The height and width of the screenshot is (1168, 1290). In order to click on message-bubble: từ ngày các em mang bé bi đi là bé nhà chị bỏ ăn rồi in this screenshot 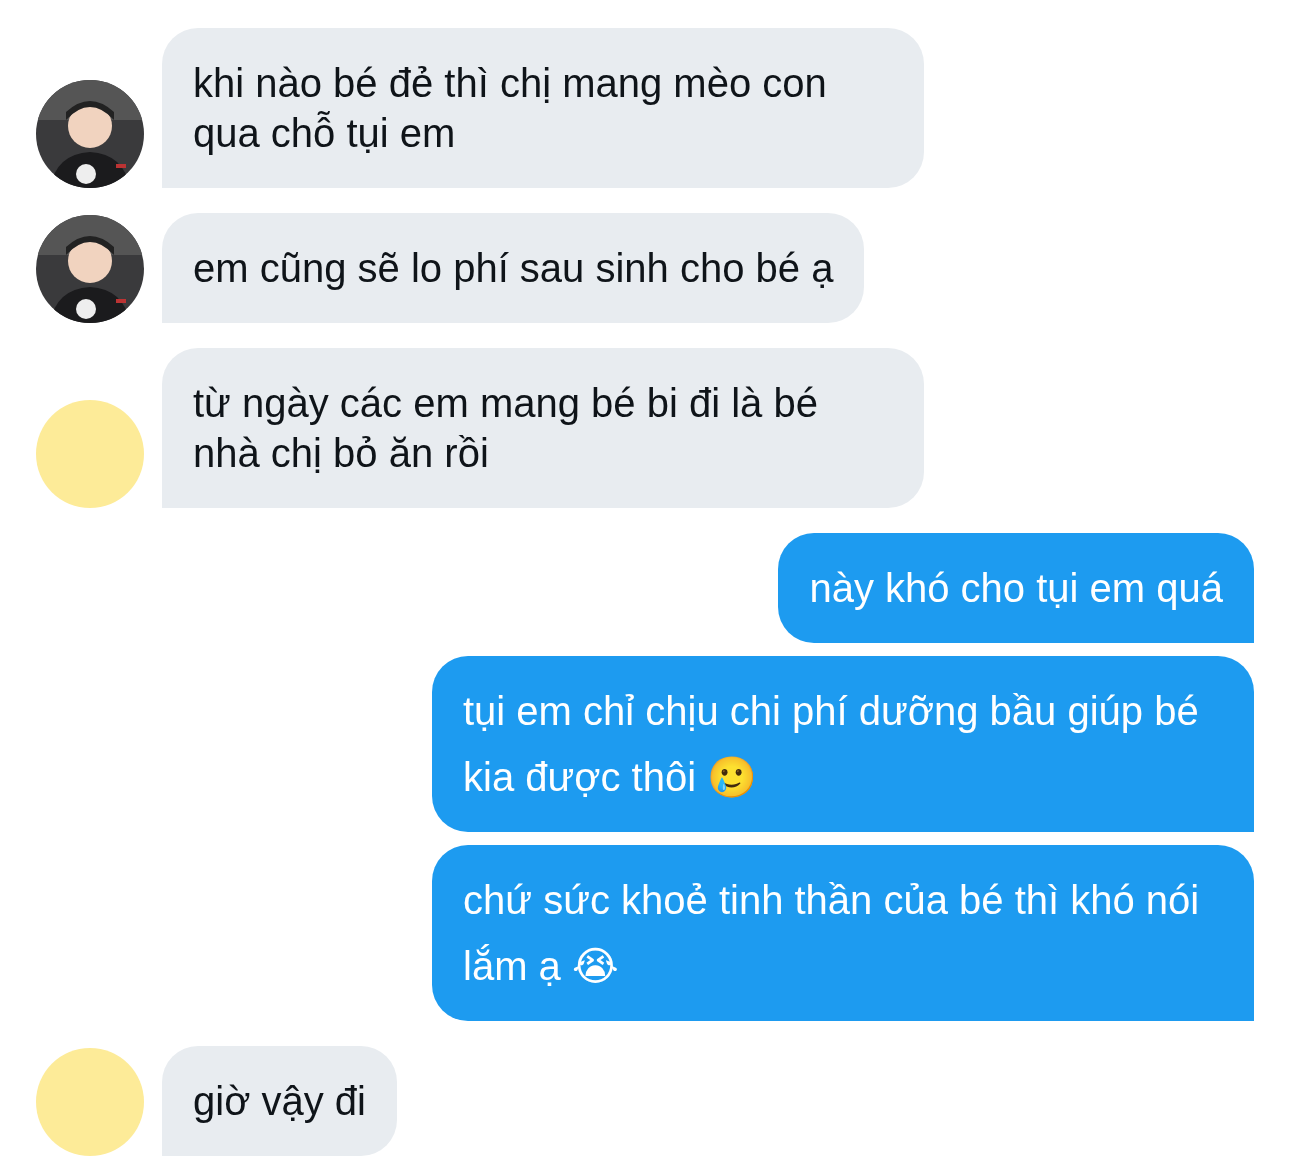, I will do `click(543, 428)`.